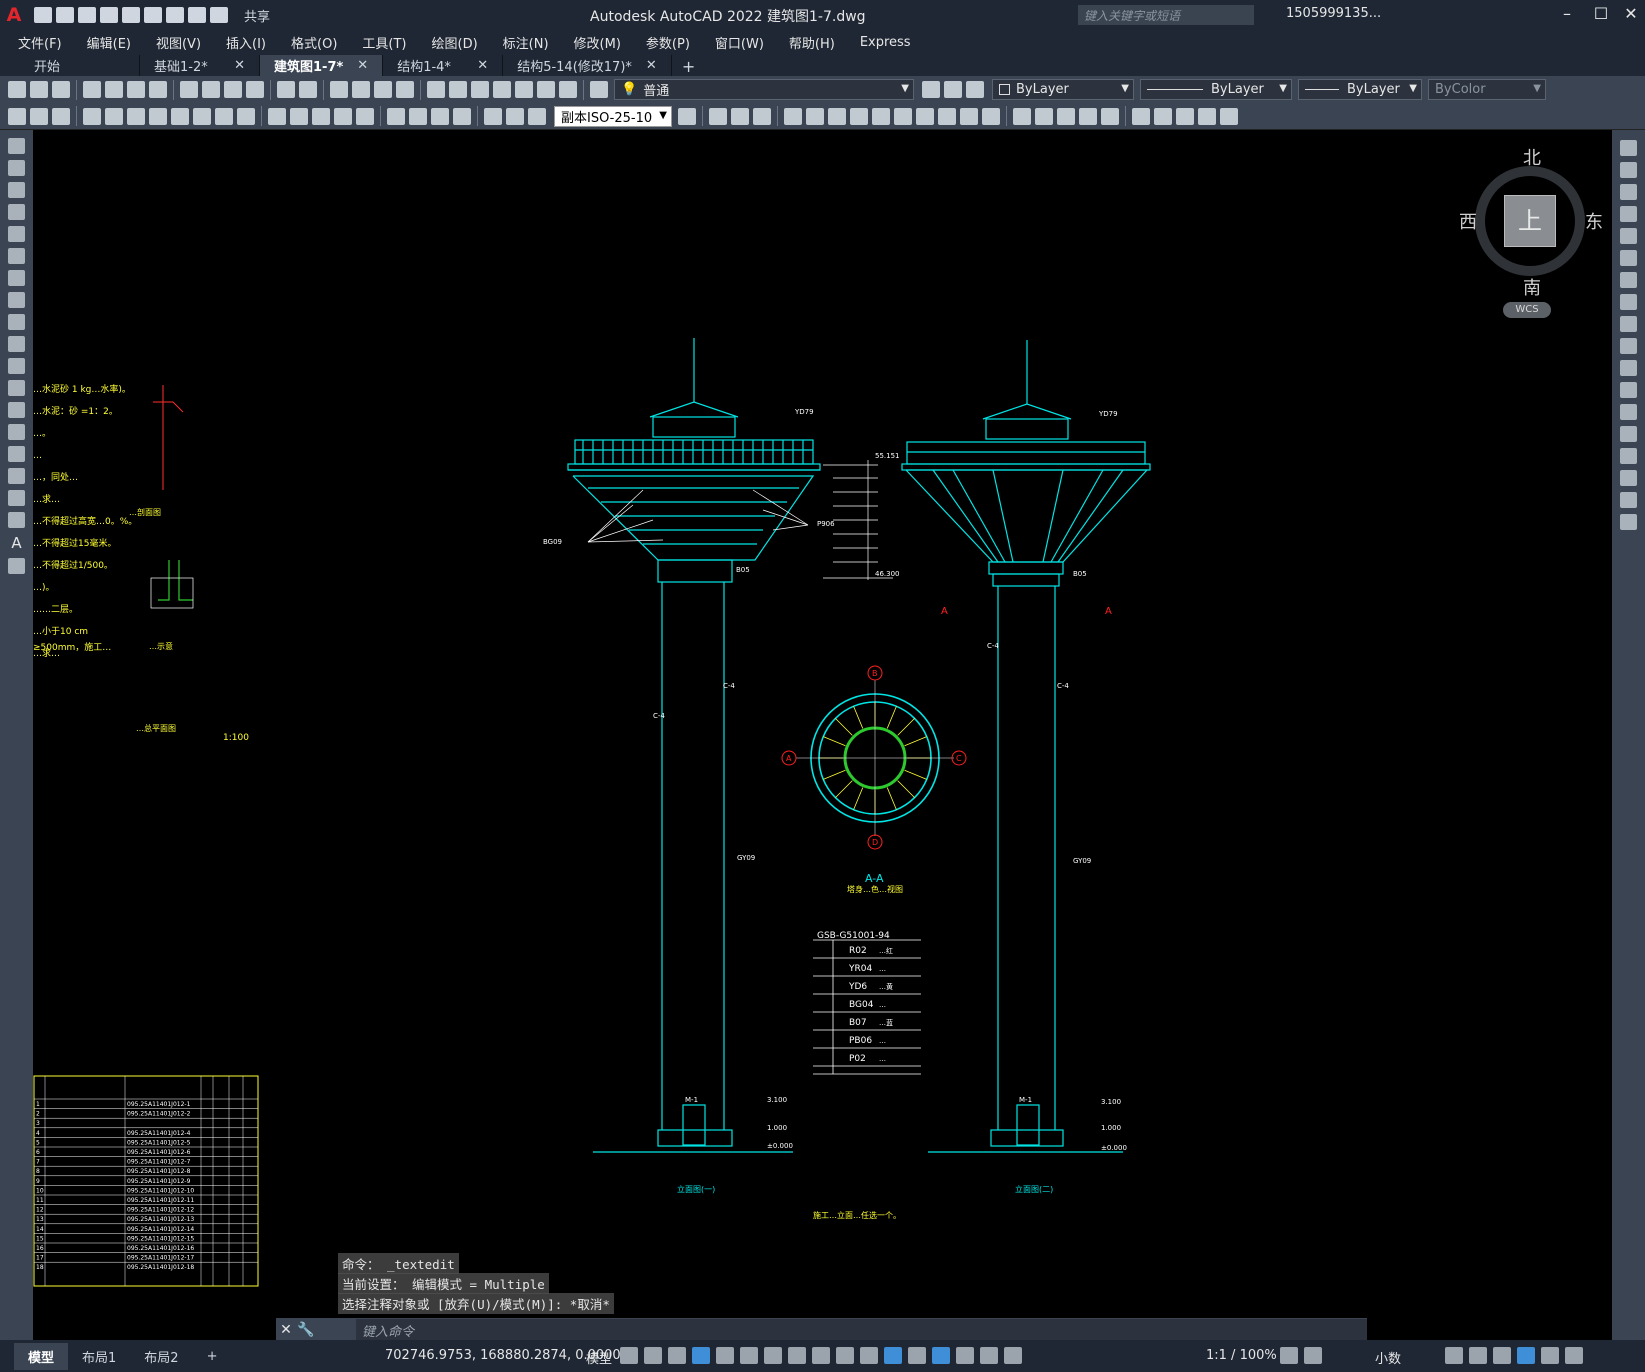 The image size is (1645, 1372). I want to click on mirror-icon, so click(740, 116).